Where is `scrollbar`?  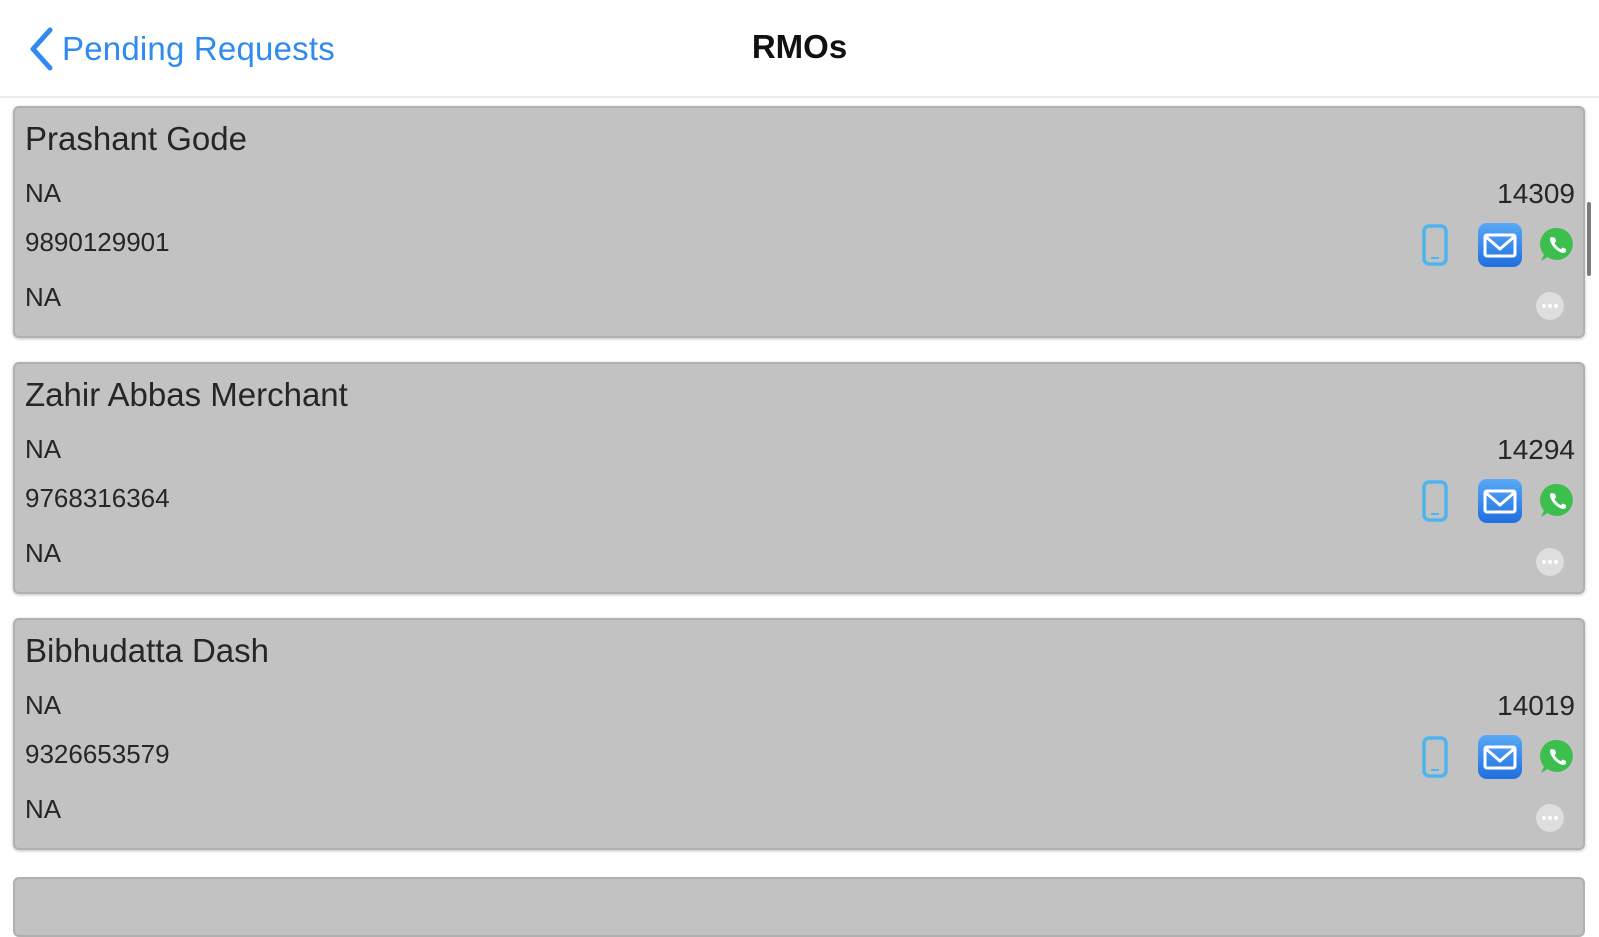 scrollbar is located at coordinates (1589, 239).